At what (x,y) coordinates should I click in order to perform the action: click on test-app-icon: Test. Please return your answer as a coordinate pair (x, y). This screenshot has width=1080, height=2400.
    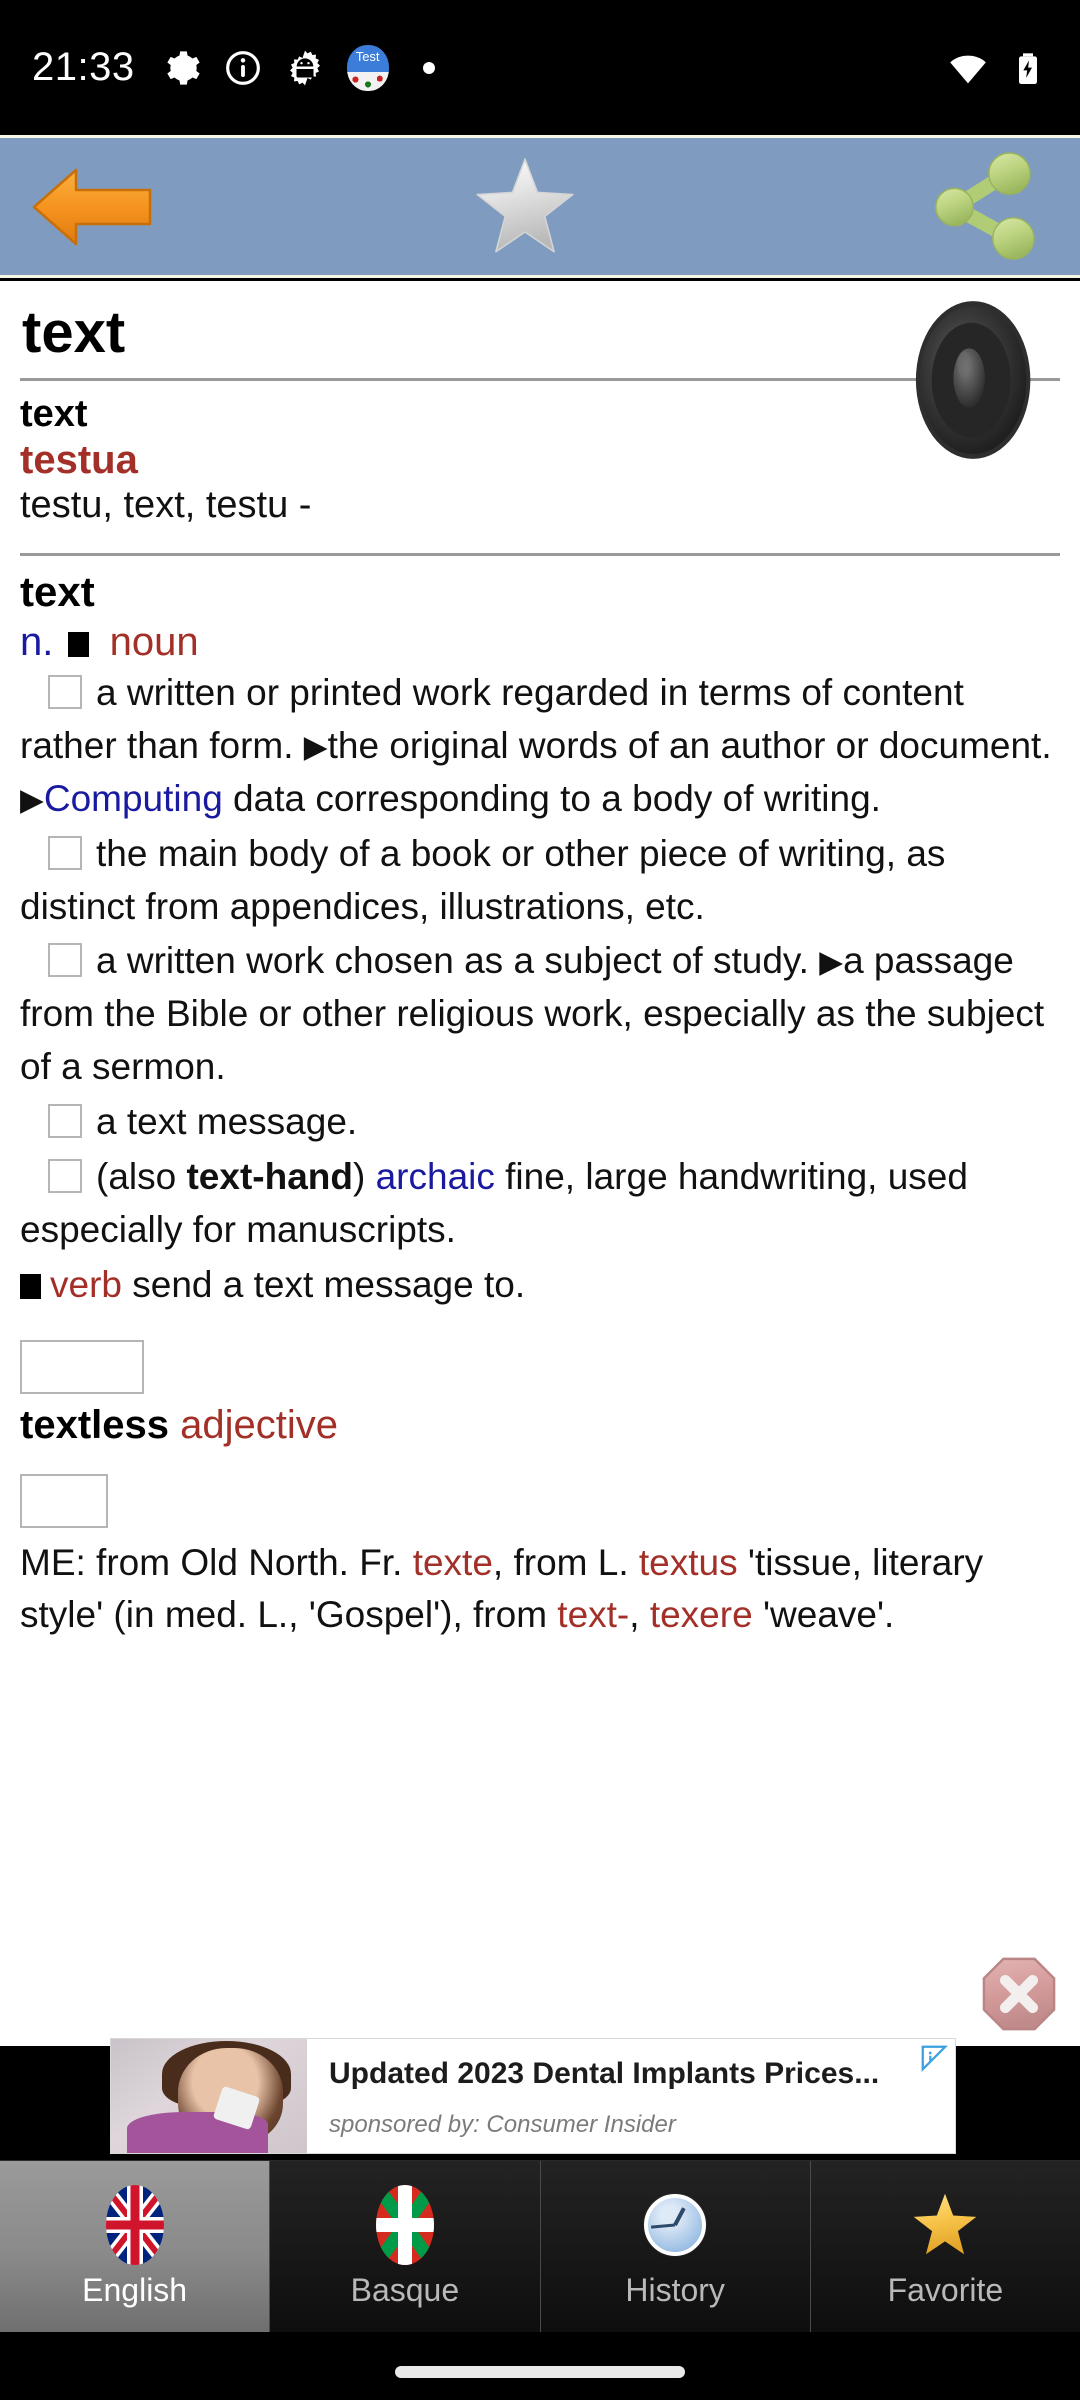
    Looking at the image, I should click on (367, 67).